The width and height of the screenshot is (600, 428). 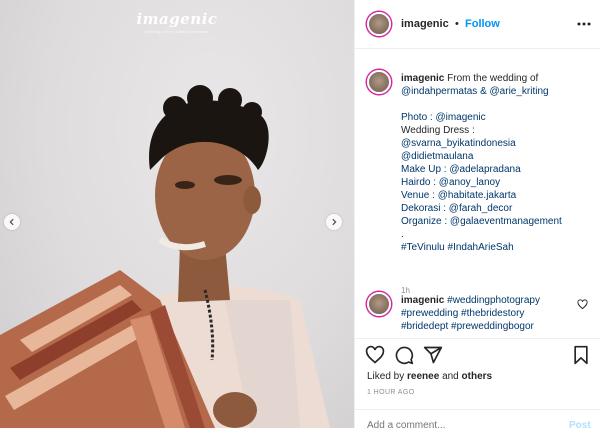 I want to click on header-username: imagenic, so click(x=425, y=24).